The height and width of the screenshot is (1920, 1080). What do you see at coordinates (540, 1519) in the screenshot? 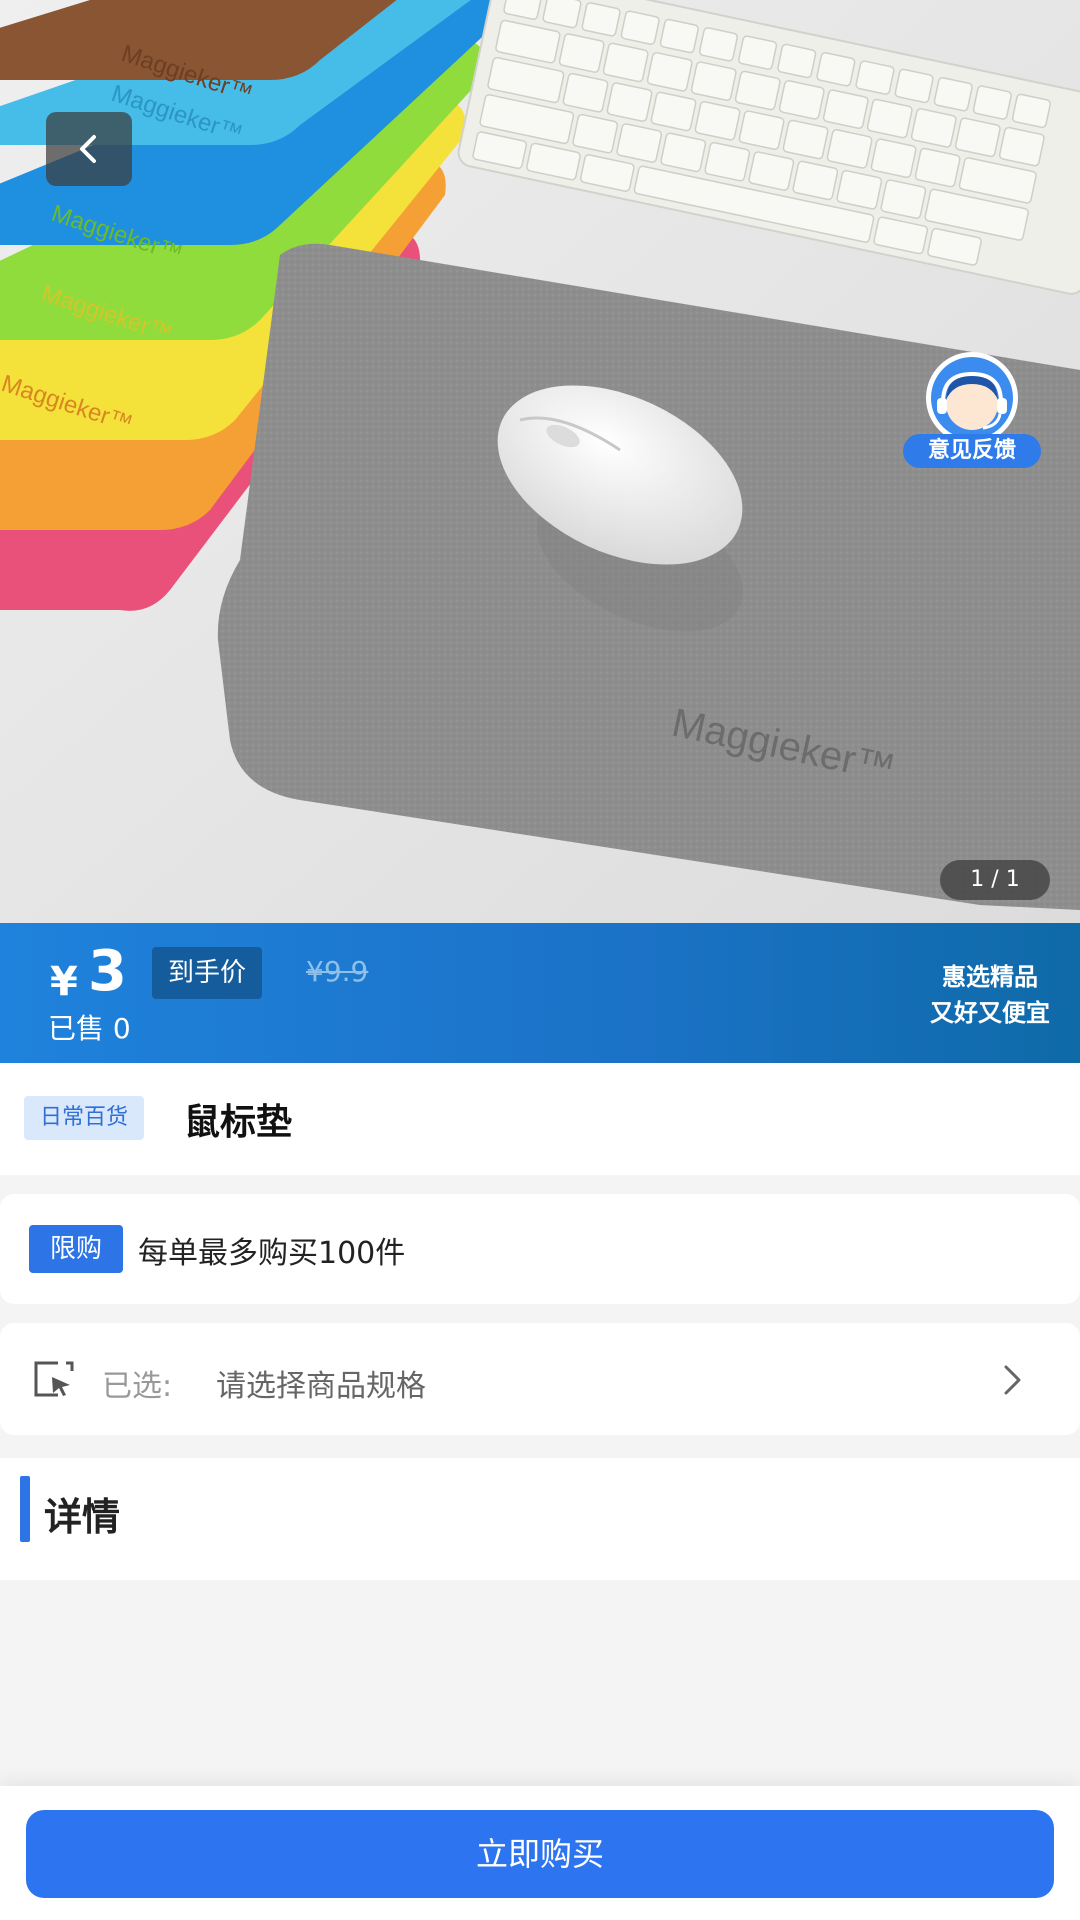
I see `details-section: 详情` at bounding box center [540, 1519].